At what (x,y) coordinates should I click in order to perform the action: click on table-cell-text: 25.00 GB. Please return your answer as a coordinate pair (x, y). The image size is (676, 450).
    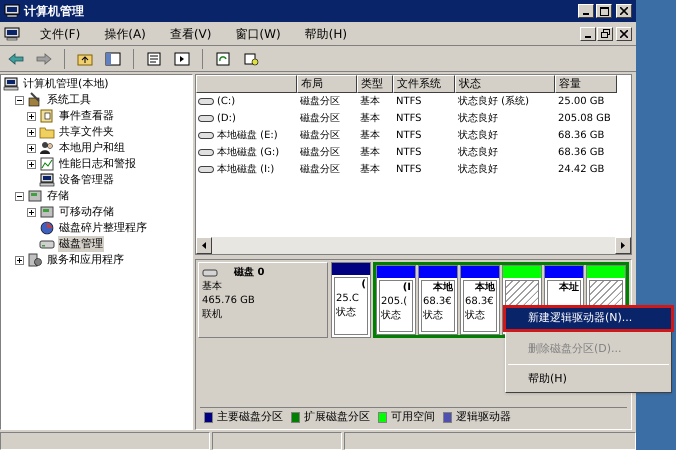
    Looking at the image, I should click on (581, 102).